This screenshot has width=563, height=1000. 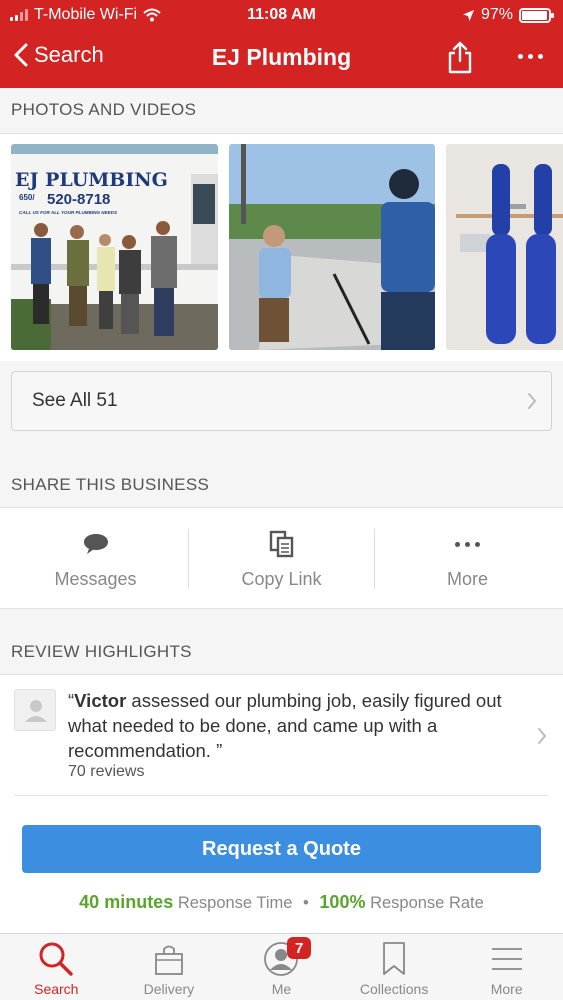 I want to click on photos-heading: PHOTOS AND VIDEOS, so click(x=104, y=109).